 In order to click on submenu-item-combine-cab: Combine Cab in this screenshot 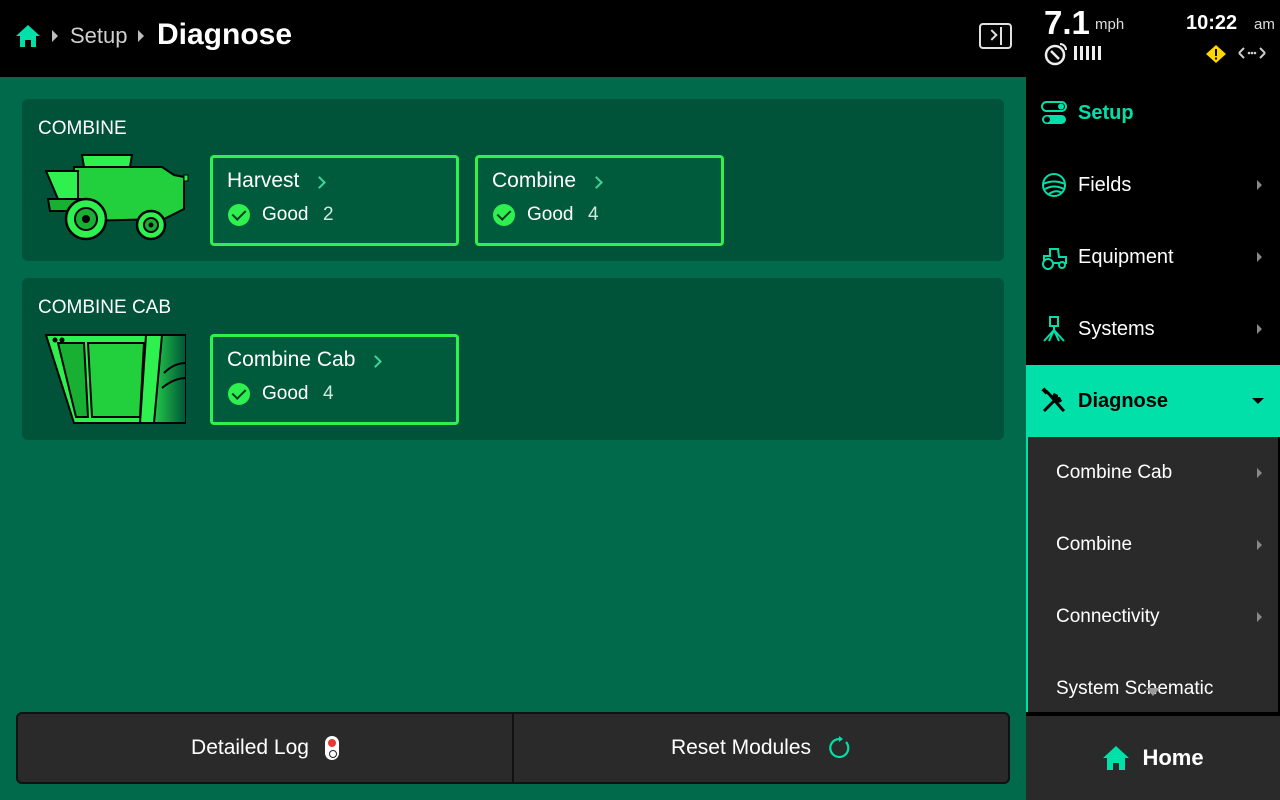, I will do `click(1153, 473)`.